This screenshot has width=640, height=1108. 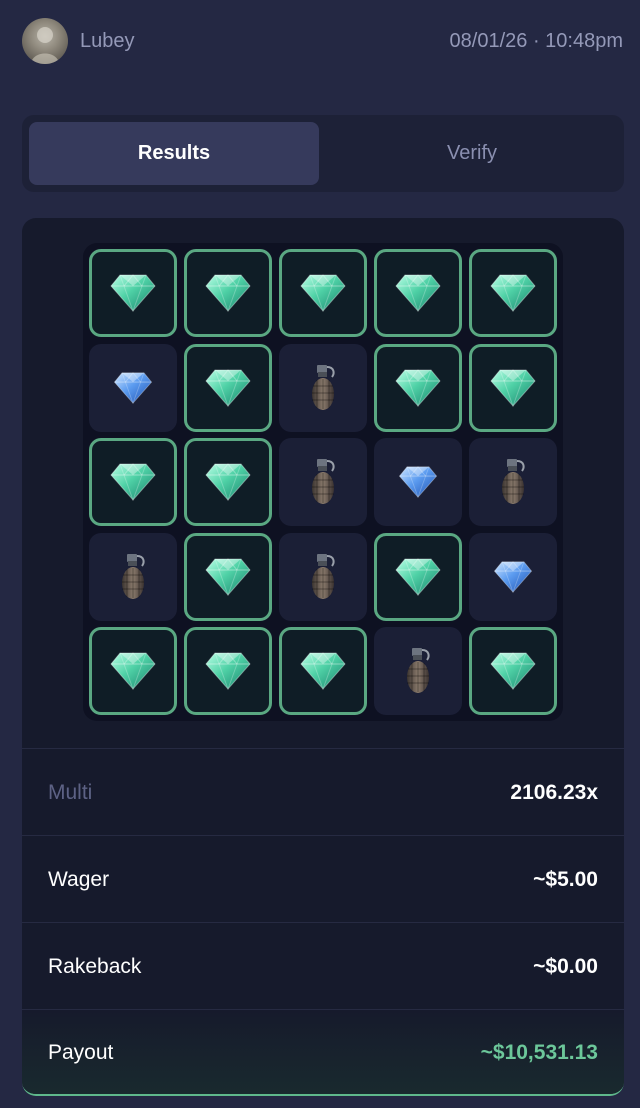 What do you see at coordinates (79, 879) in the screenshot?
I see `wager-label: Wager` at bounding box center [79, 879].